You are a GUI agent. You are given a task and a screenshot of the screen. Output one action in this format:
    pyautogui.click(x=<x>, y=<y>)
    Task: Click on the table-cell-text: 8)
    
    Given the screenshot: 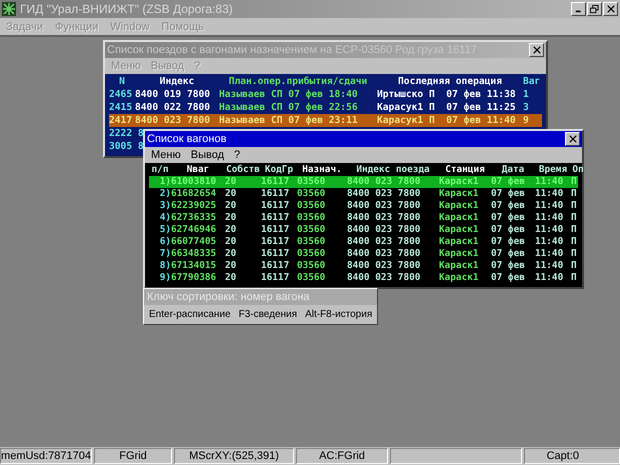 What is the action you would take?
    pyautogui.click(x=164, y=266)
    